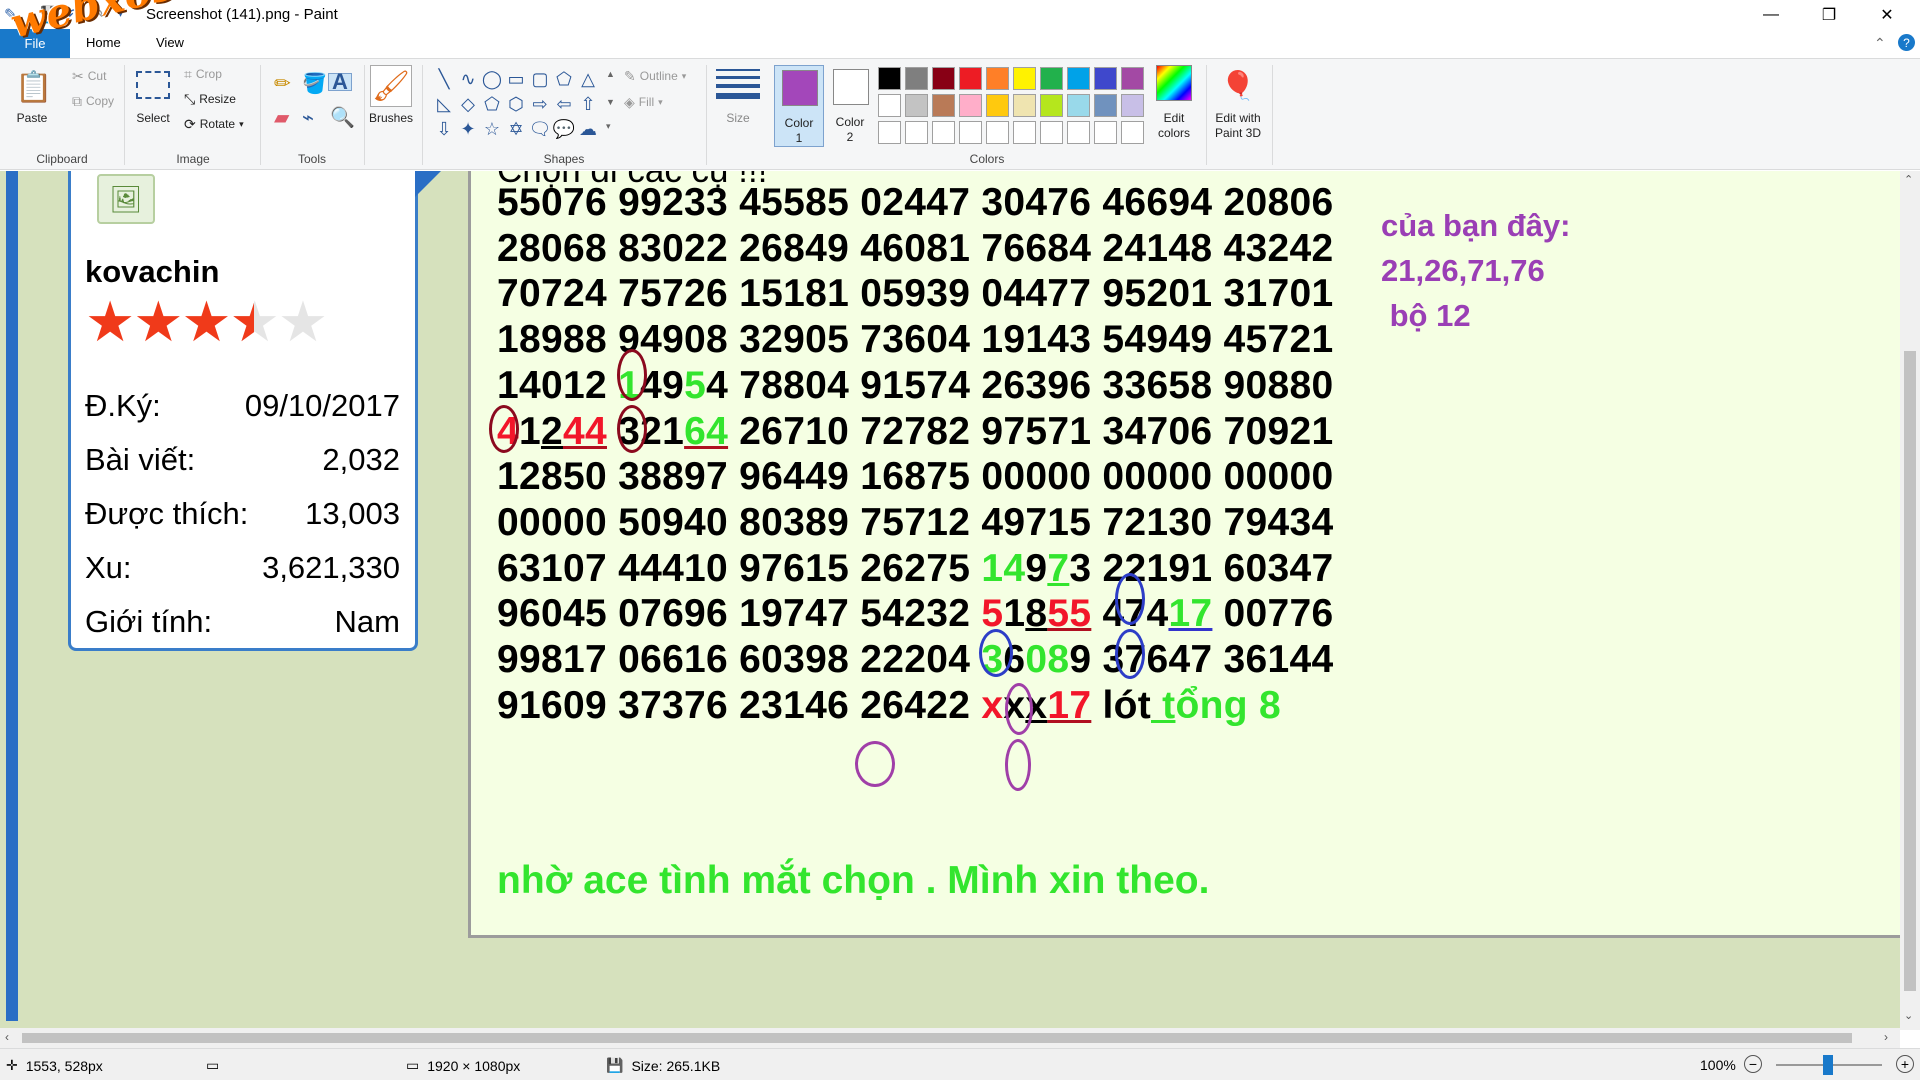 The image size is (1920, 1080). I want to click on collapse-ribbon-icon: ⌃, so click(1880, 43).